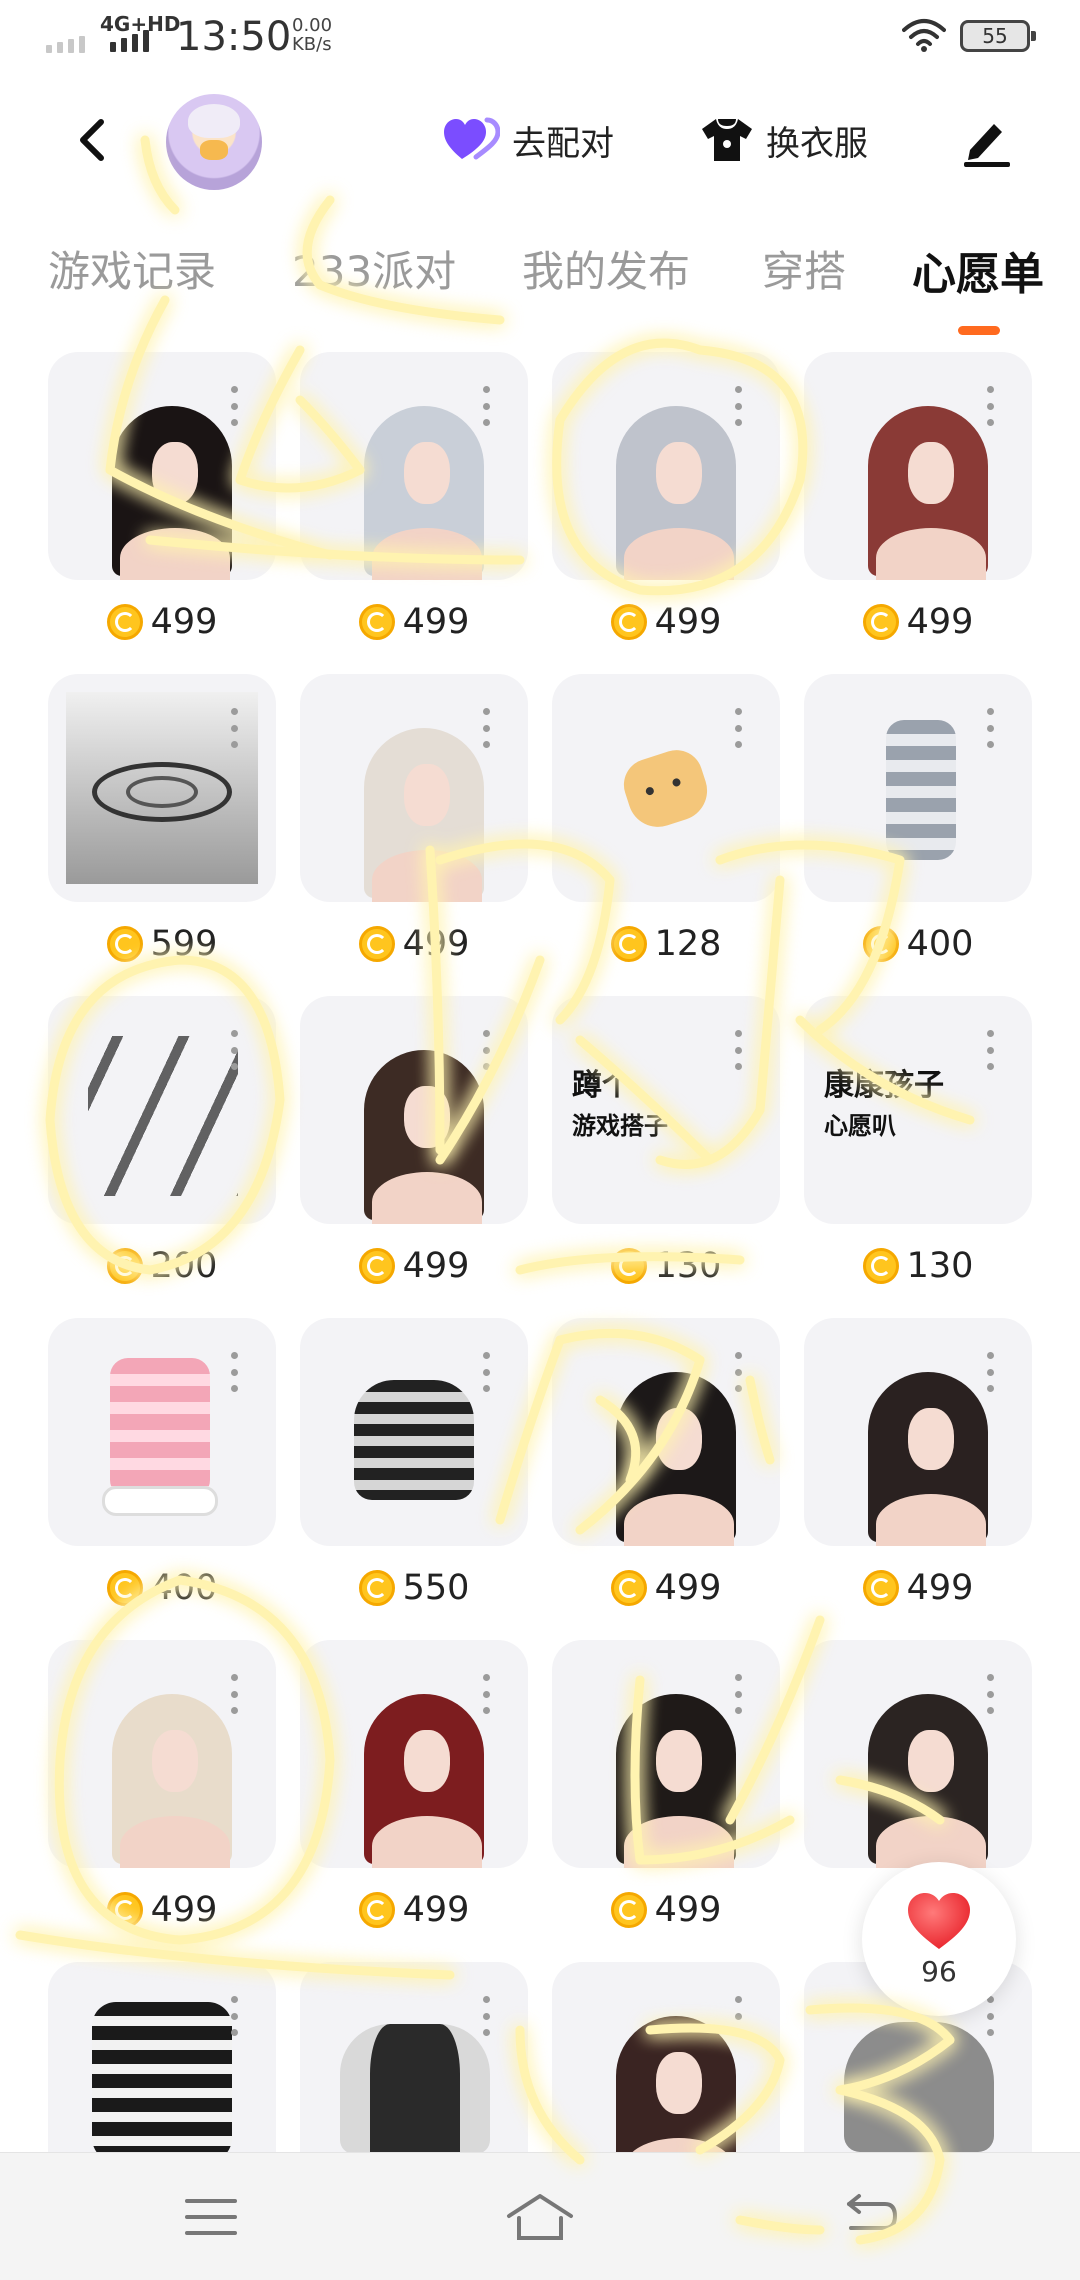 The height and width of the screenshot is (2280, 1080). I want to click on wishlist-item: 128, so click(666, 835).